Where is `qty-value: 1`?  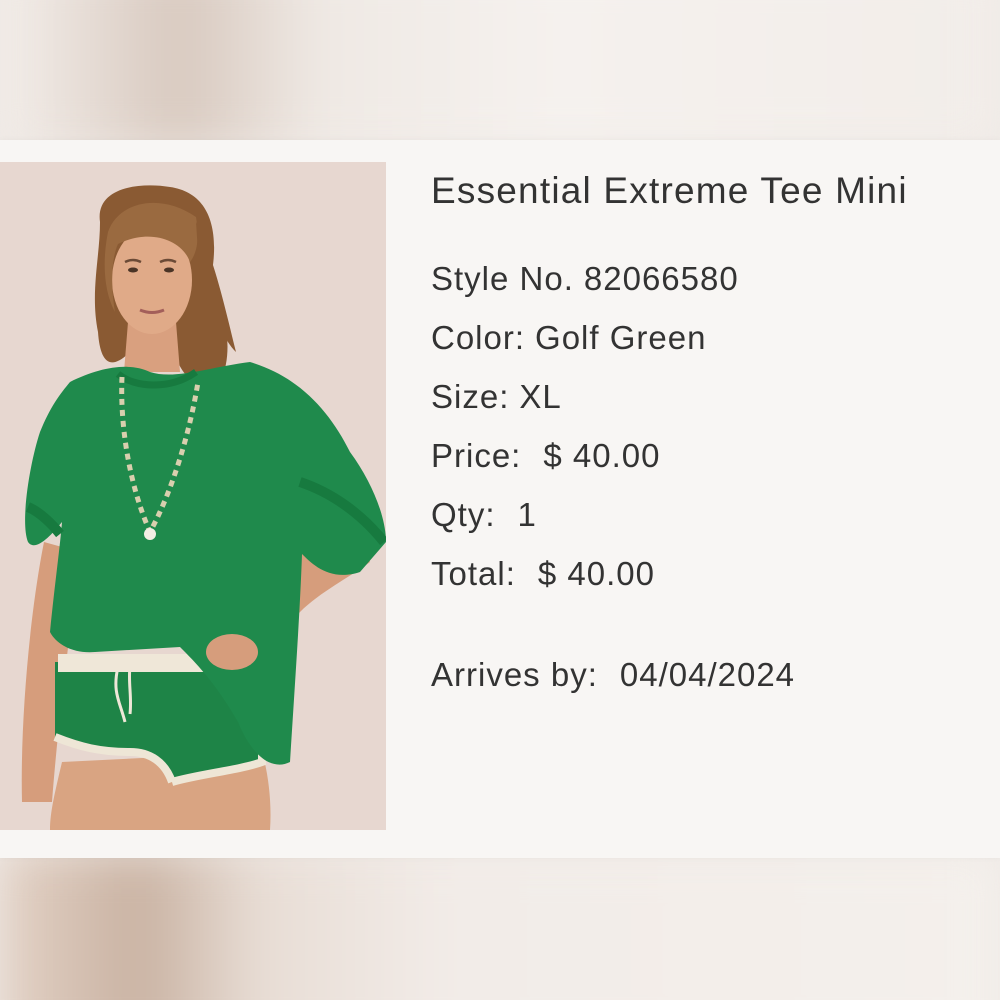
qty-value: 1 is located at coordinates (527, 514).